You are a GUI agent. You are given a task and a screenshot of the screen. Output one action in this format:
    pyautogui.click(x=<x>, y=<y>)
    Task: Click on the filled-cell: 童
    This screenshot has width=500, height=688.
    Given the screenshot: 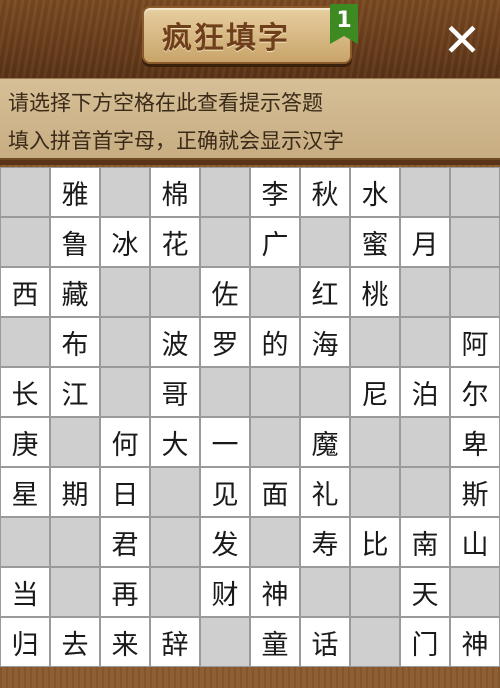 What is the action you would take?
    pyautogui.click(x=275, y=642)
    